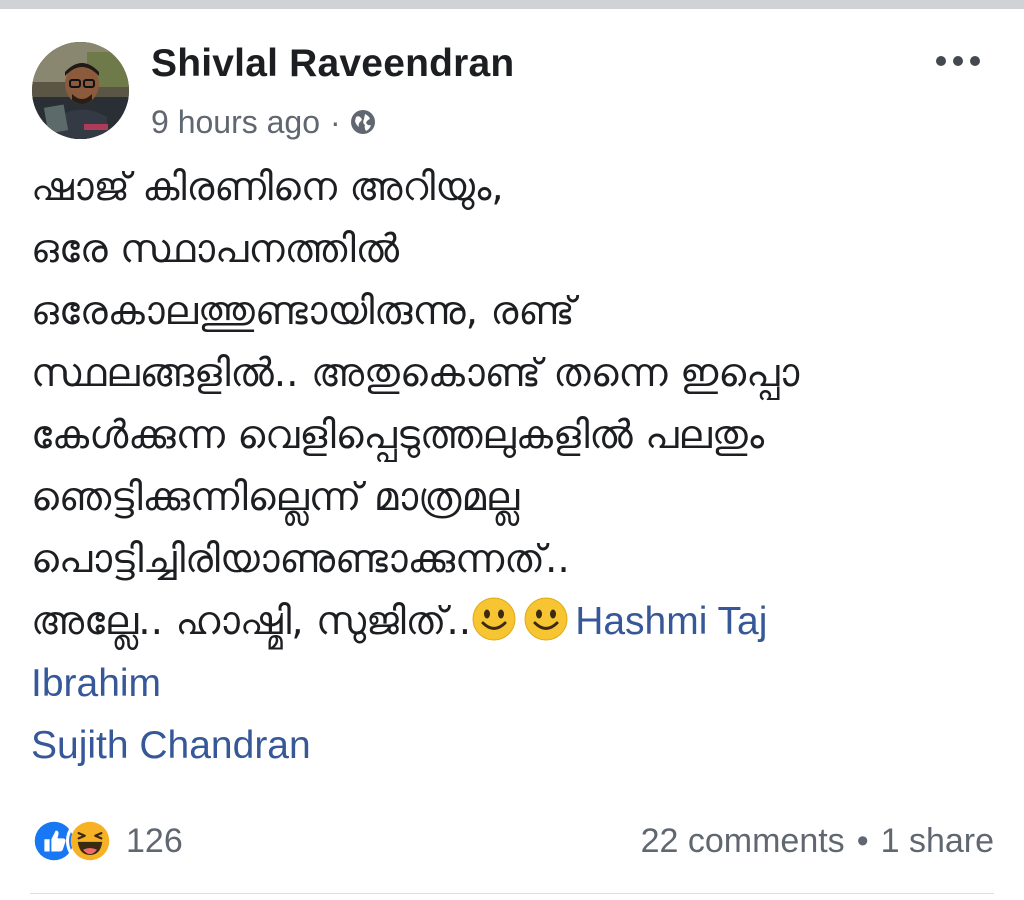  I want to click on footer-divider, so click(512, 893).